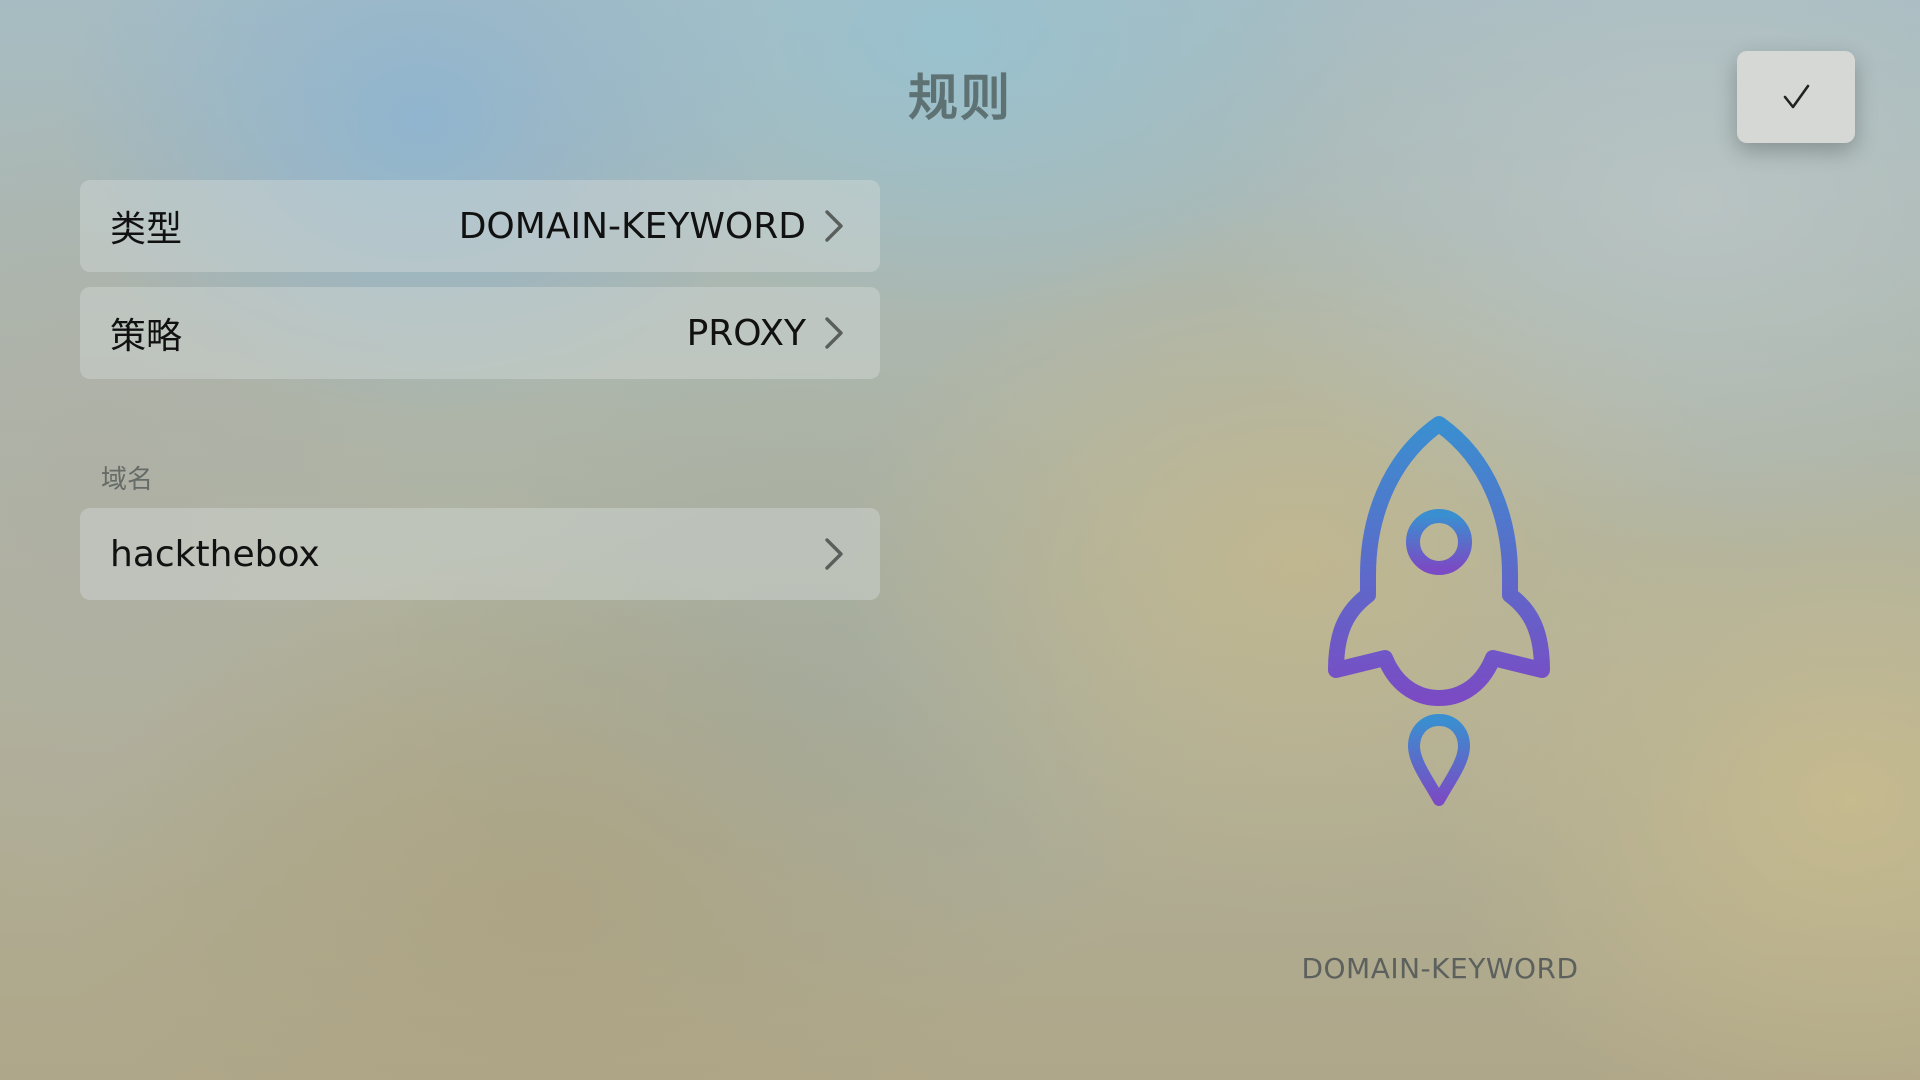 The height and width of the screenshot is (1080, 1920). I want to click on checkmark-icon, so click(1796, 96).